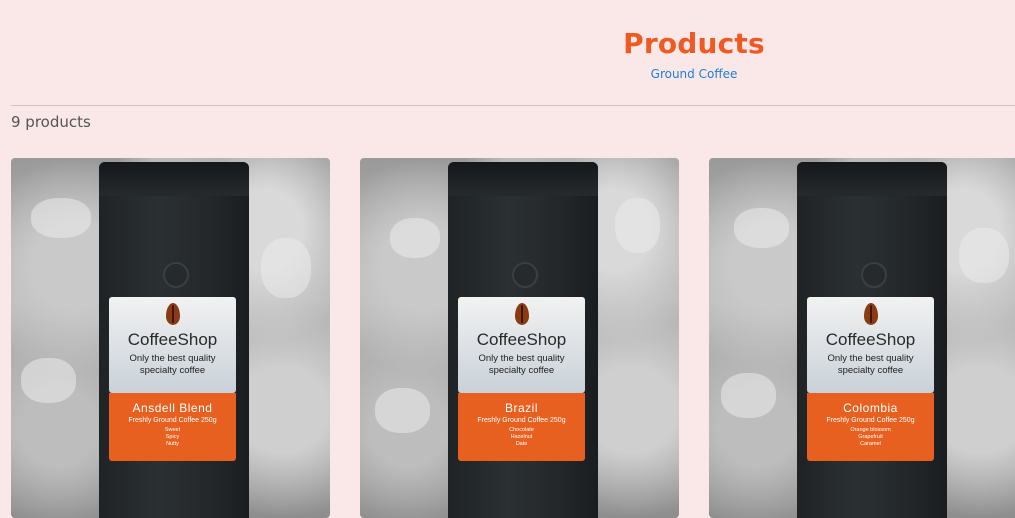 This screenshot has height=518, width=1015. I want to click on tasting-notes: Sweet Spicy Nutty, so click(172, 437).